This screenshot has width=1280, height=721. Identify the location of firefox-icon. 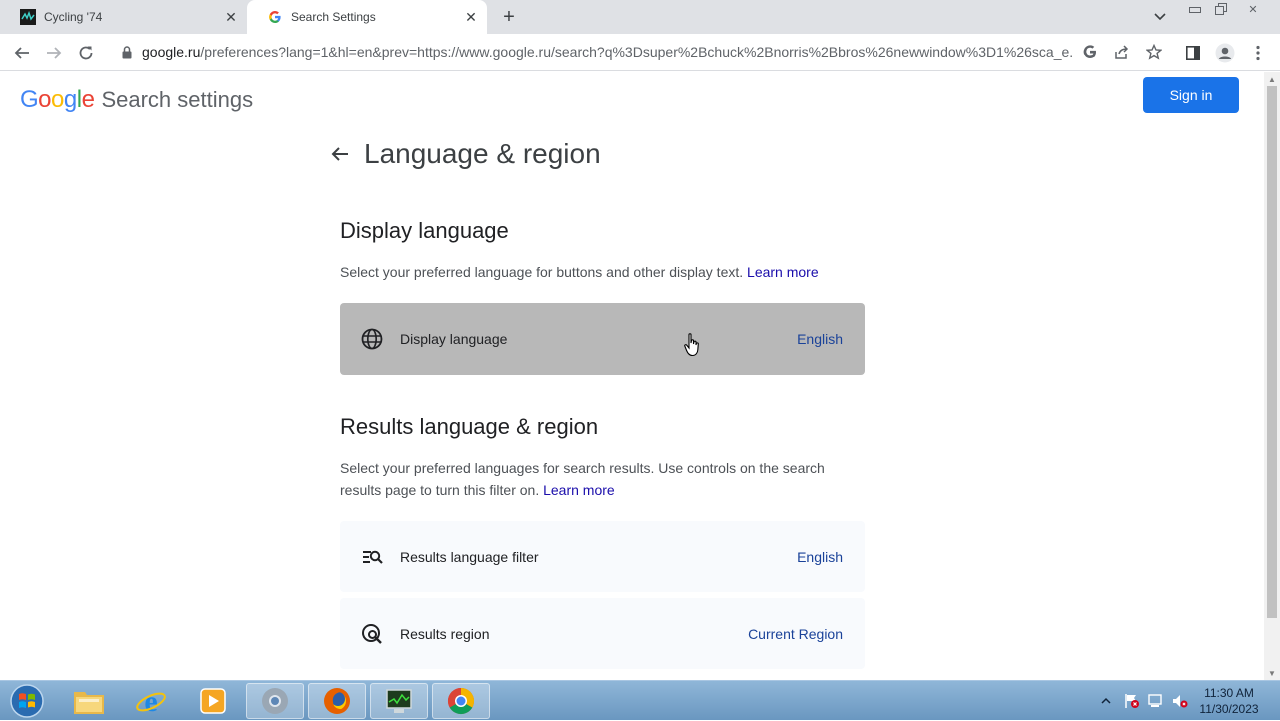
(337, 701).